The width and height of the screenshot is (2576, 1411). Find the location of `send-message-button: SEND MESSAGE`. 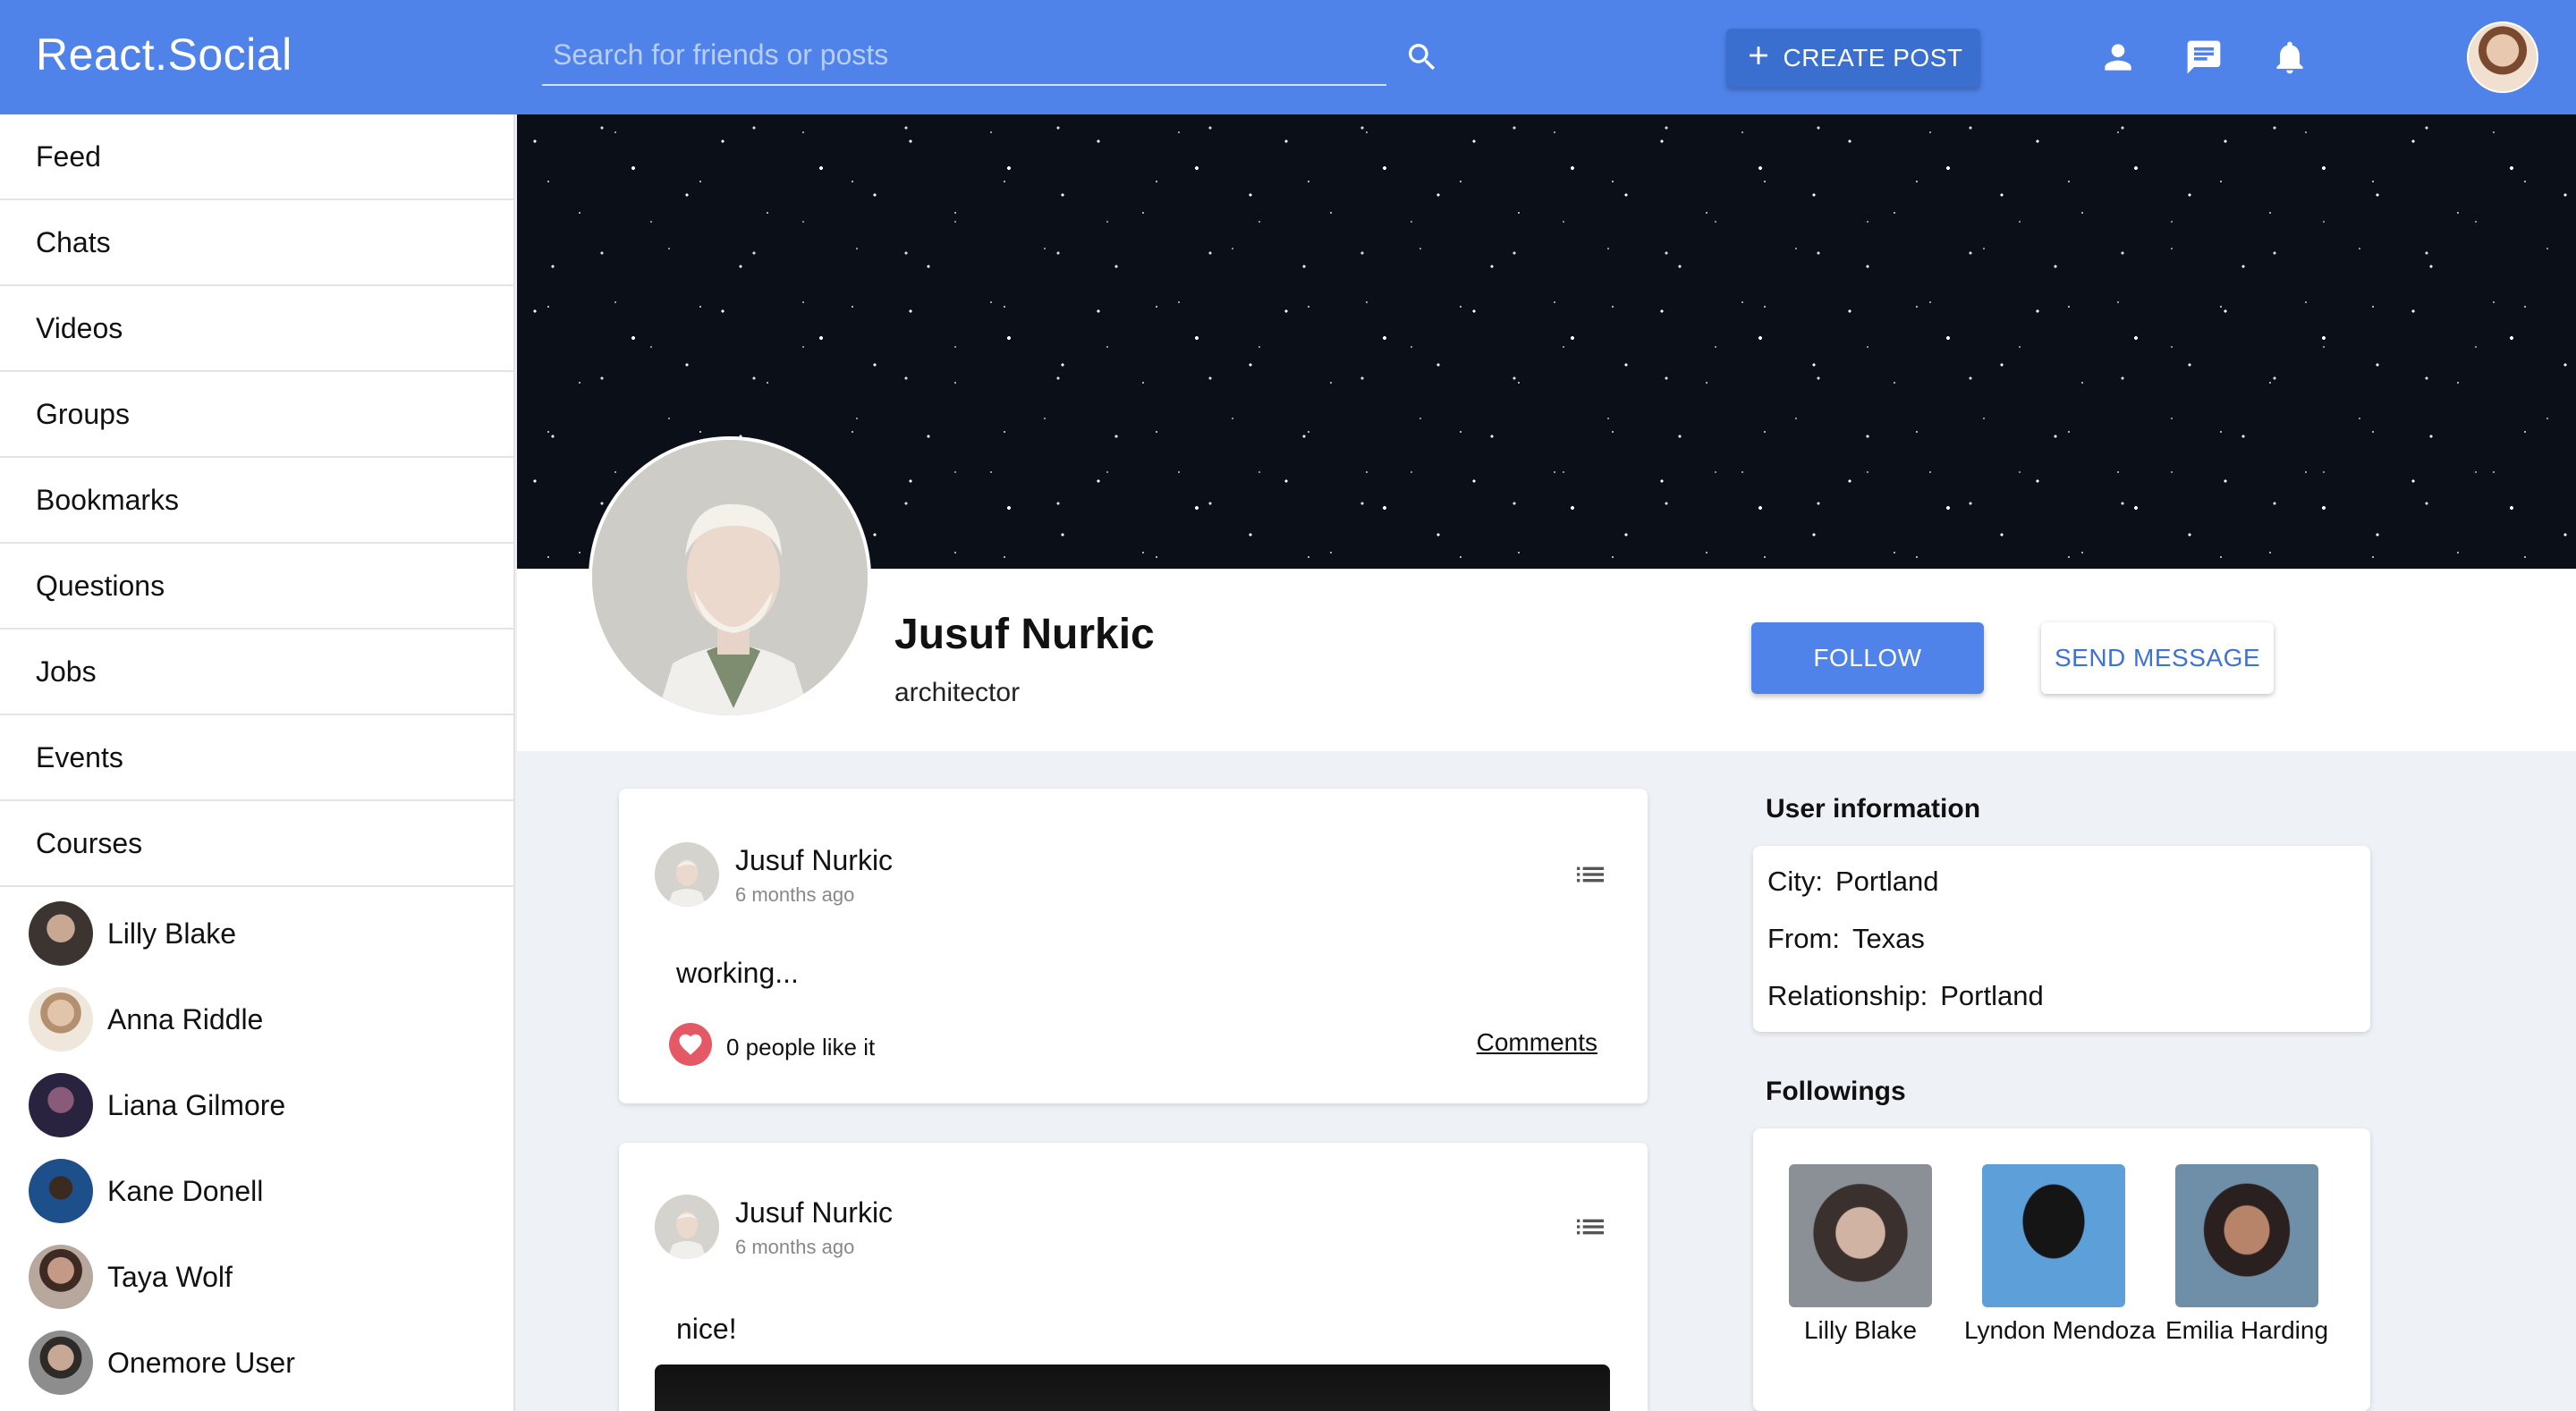

send-message-button: SEND MESSAGE is located at coordinates (2157, 658).